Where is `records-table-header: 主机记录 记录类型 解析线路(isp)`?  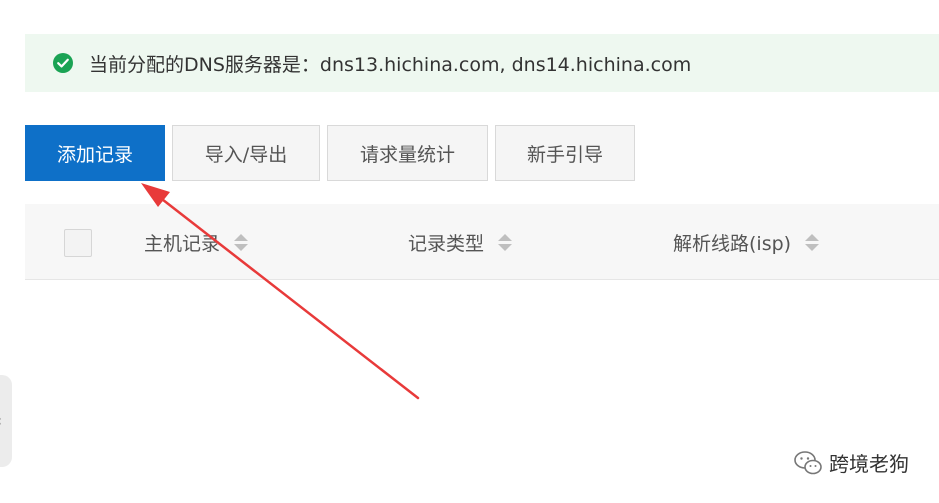 records-table-header: 主机记录 记录类型 解析线路(isp) is located at coordinates (482, 242).